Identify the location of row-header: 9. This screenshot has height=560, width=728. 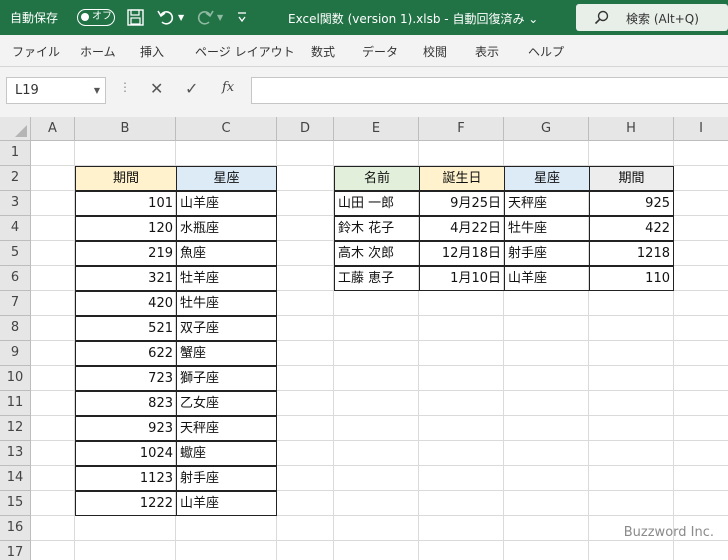
(15, 353).